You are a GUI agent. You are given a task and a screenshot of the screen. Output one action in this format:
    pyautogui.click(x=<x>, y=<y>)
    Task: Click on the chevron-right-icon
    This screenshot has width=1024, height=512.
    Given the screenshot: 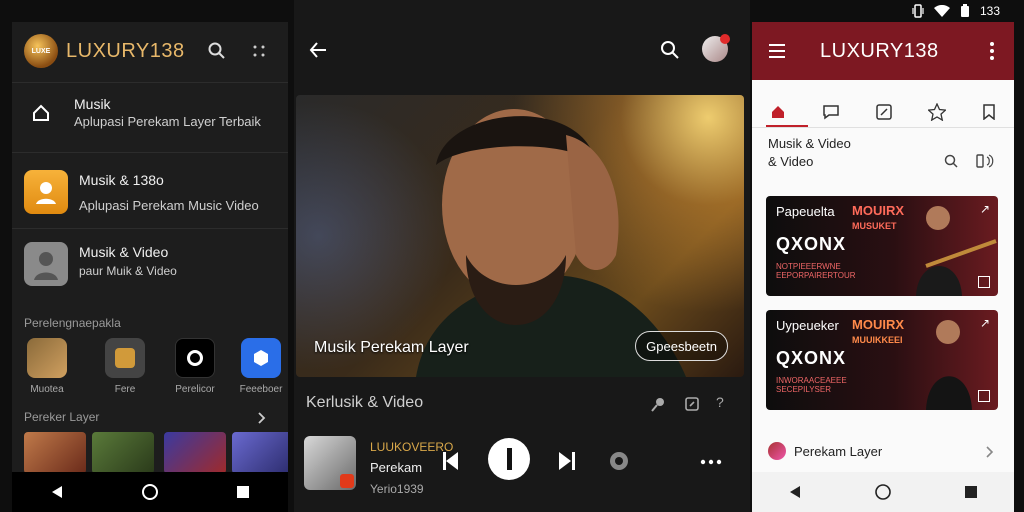 What is the action you would take?
    pyautogui.click(x=262, y=418)
    